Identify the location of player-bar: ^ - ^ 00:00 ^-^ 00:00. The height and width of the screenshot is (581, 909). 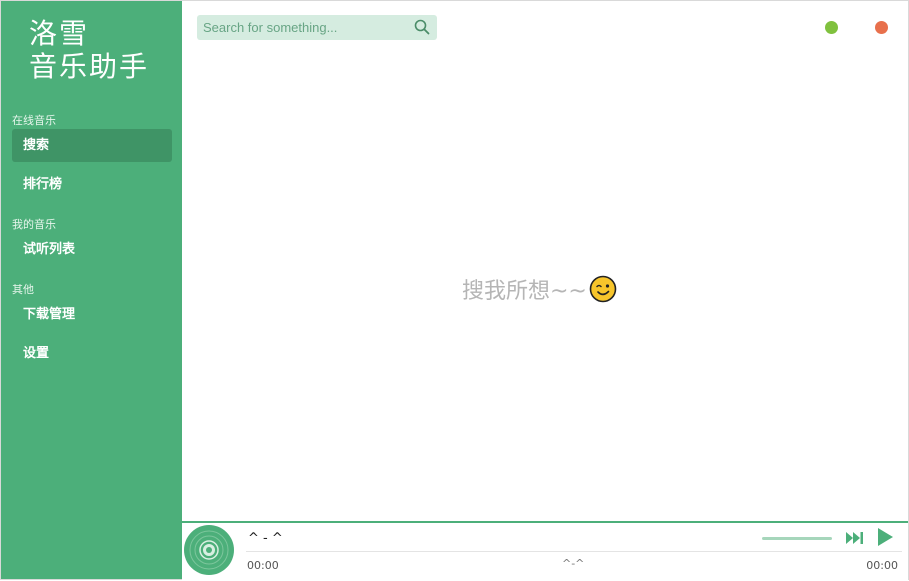
(545, 551).